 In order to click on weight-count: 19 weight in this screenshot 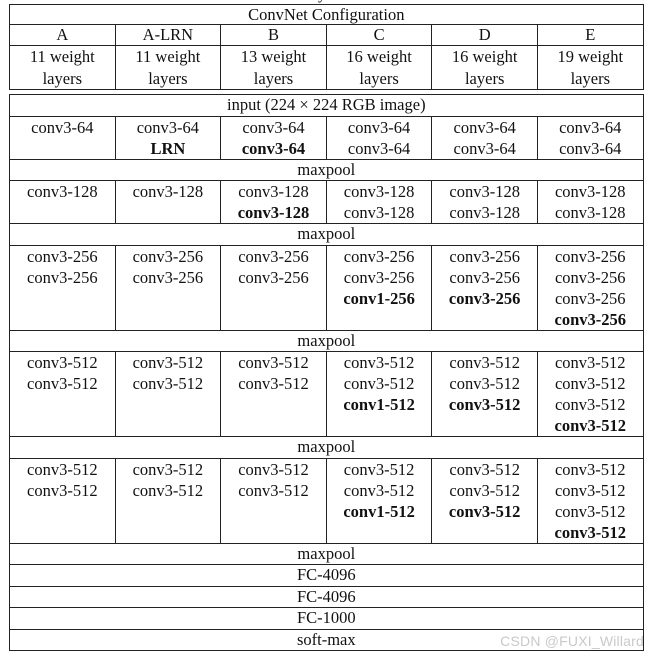, I will do `click(590, 56)`.